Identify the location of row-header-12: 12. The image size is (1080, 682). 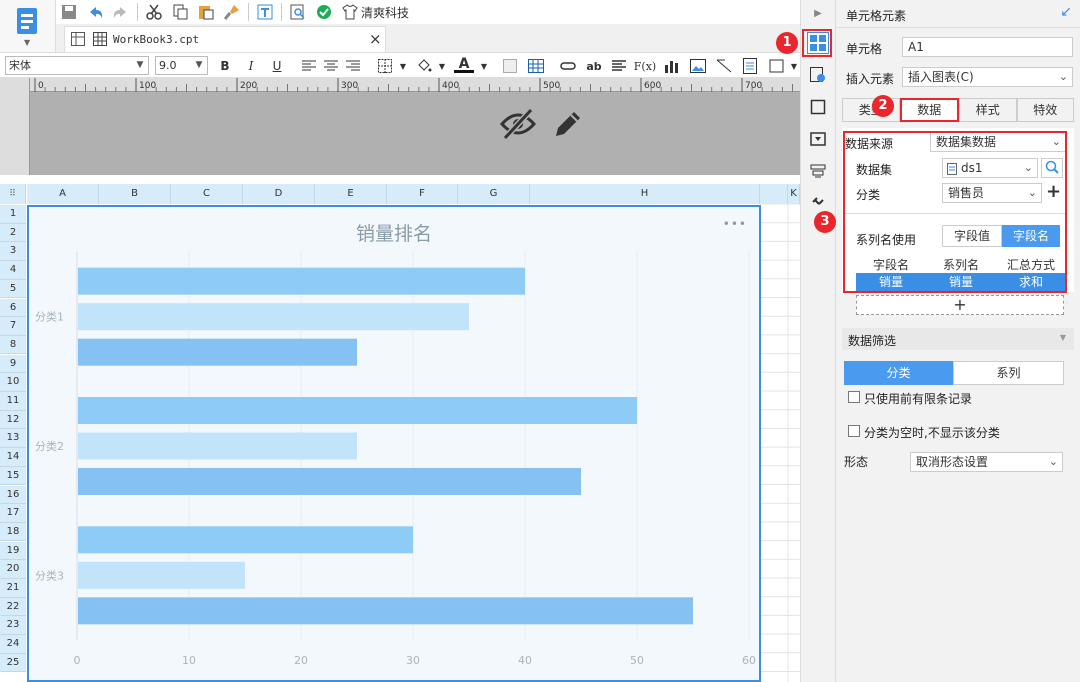
(13, 420).